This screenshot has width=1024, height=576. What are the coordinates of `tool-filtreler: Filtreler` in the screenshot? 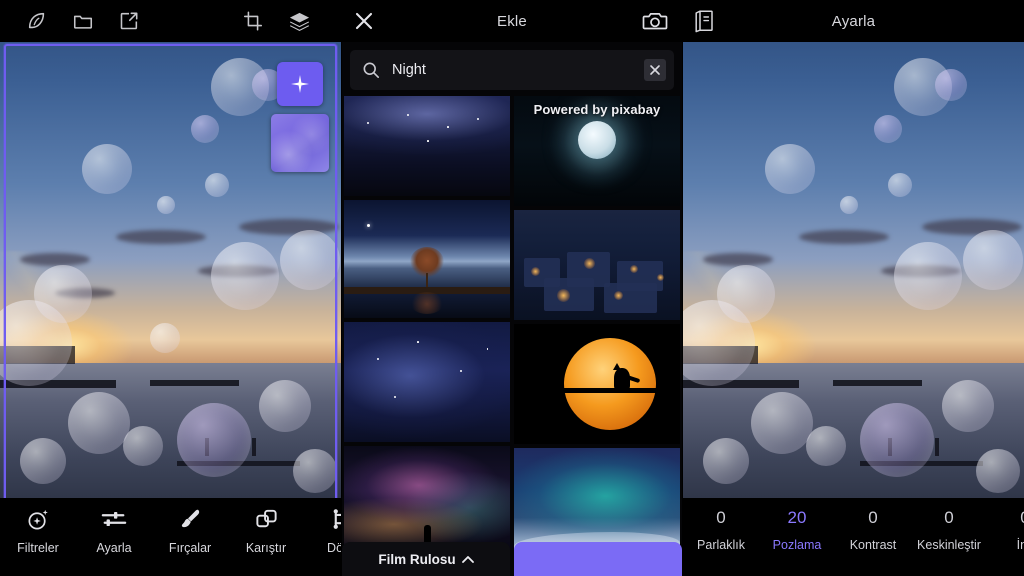 It's located at (38, 530).